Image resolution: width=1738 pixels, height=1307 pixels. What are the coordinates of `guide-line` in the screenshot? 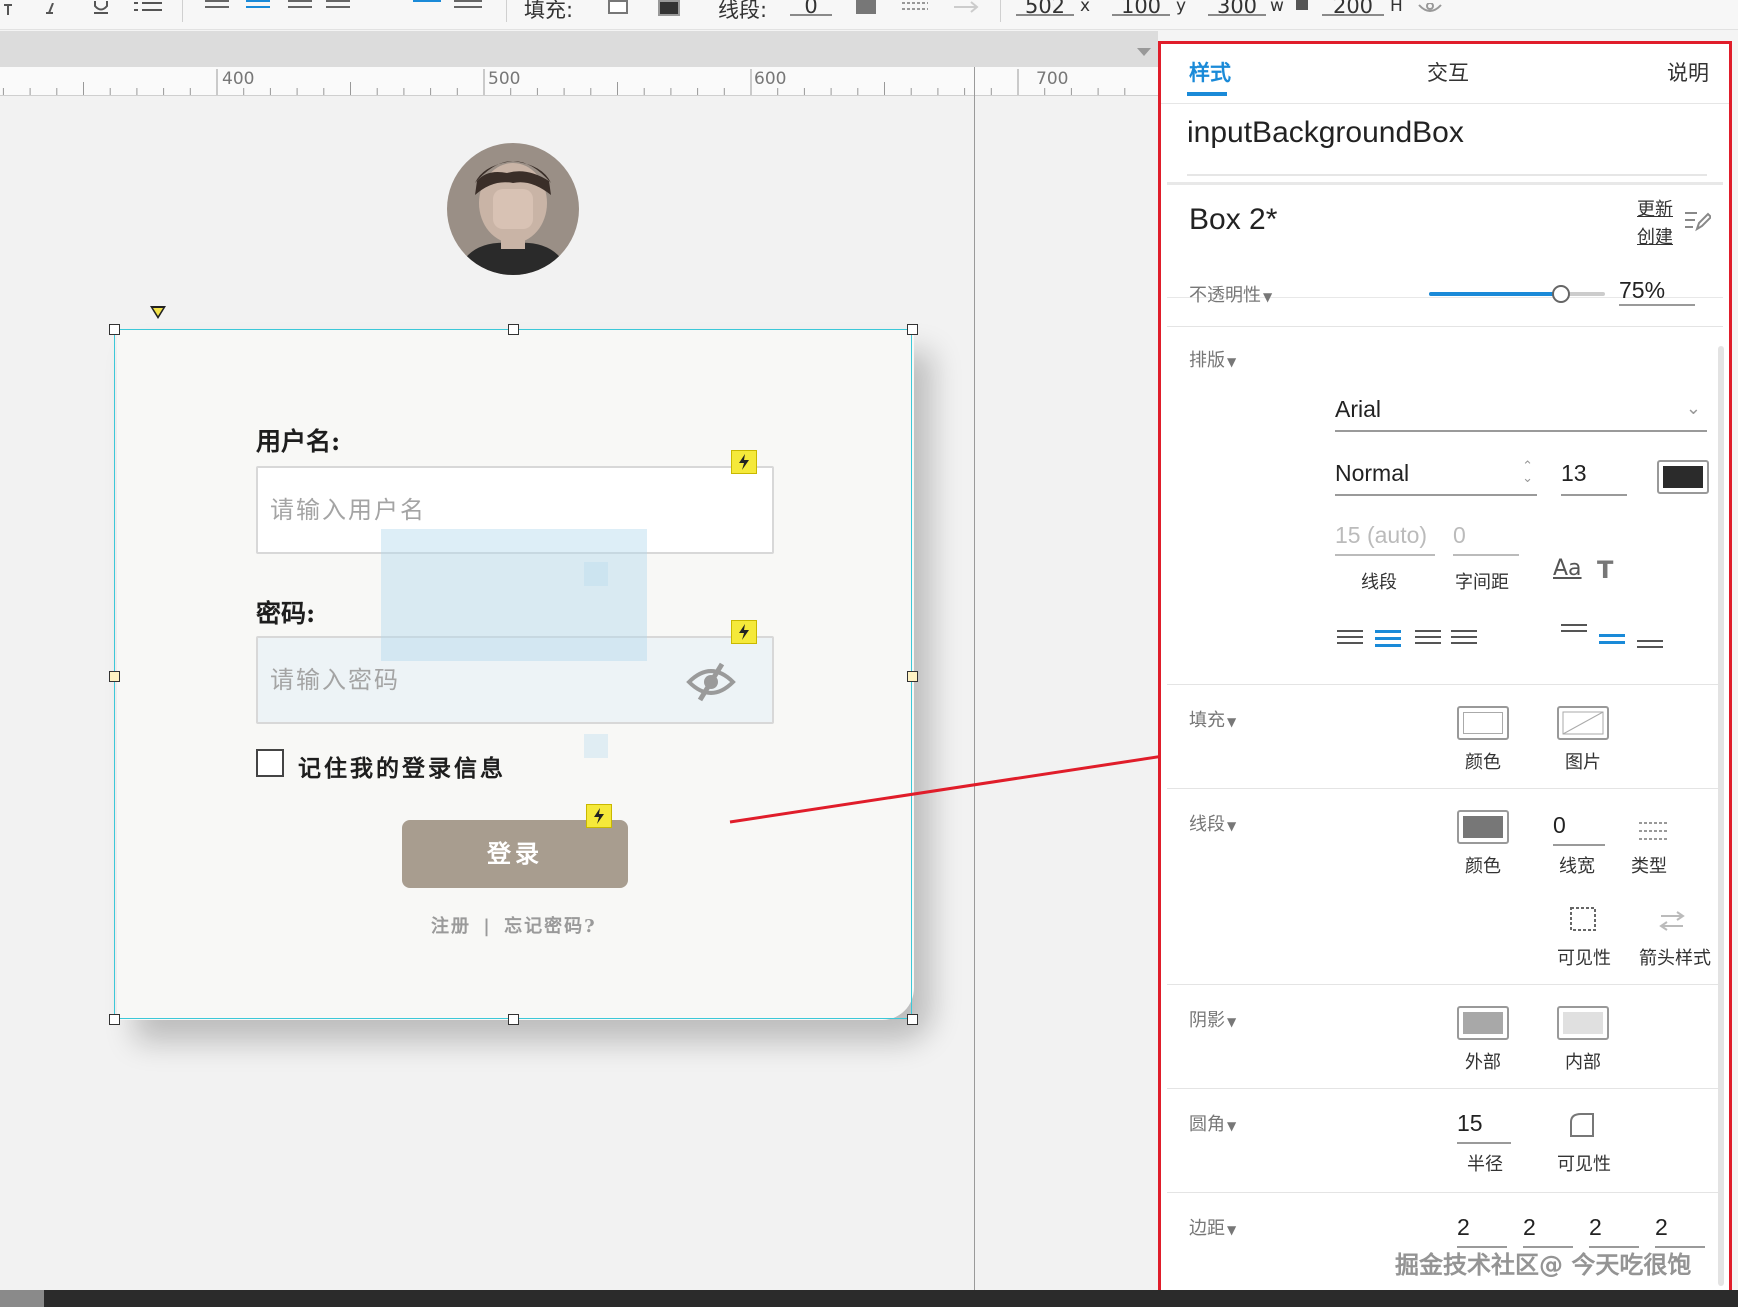 It's located at (974, 678).